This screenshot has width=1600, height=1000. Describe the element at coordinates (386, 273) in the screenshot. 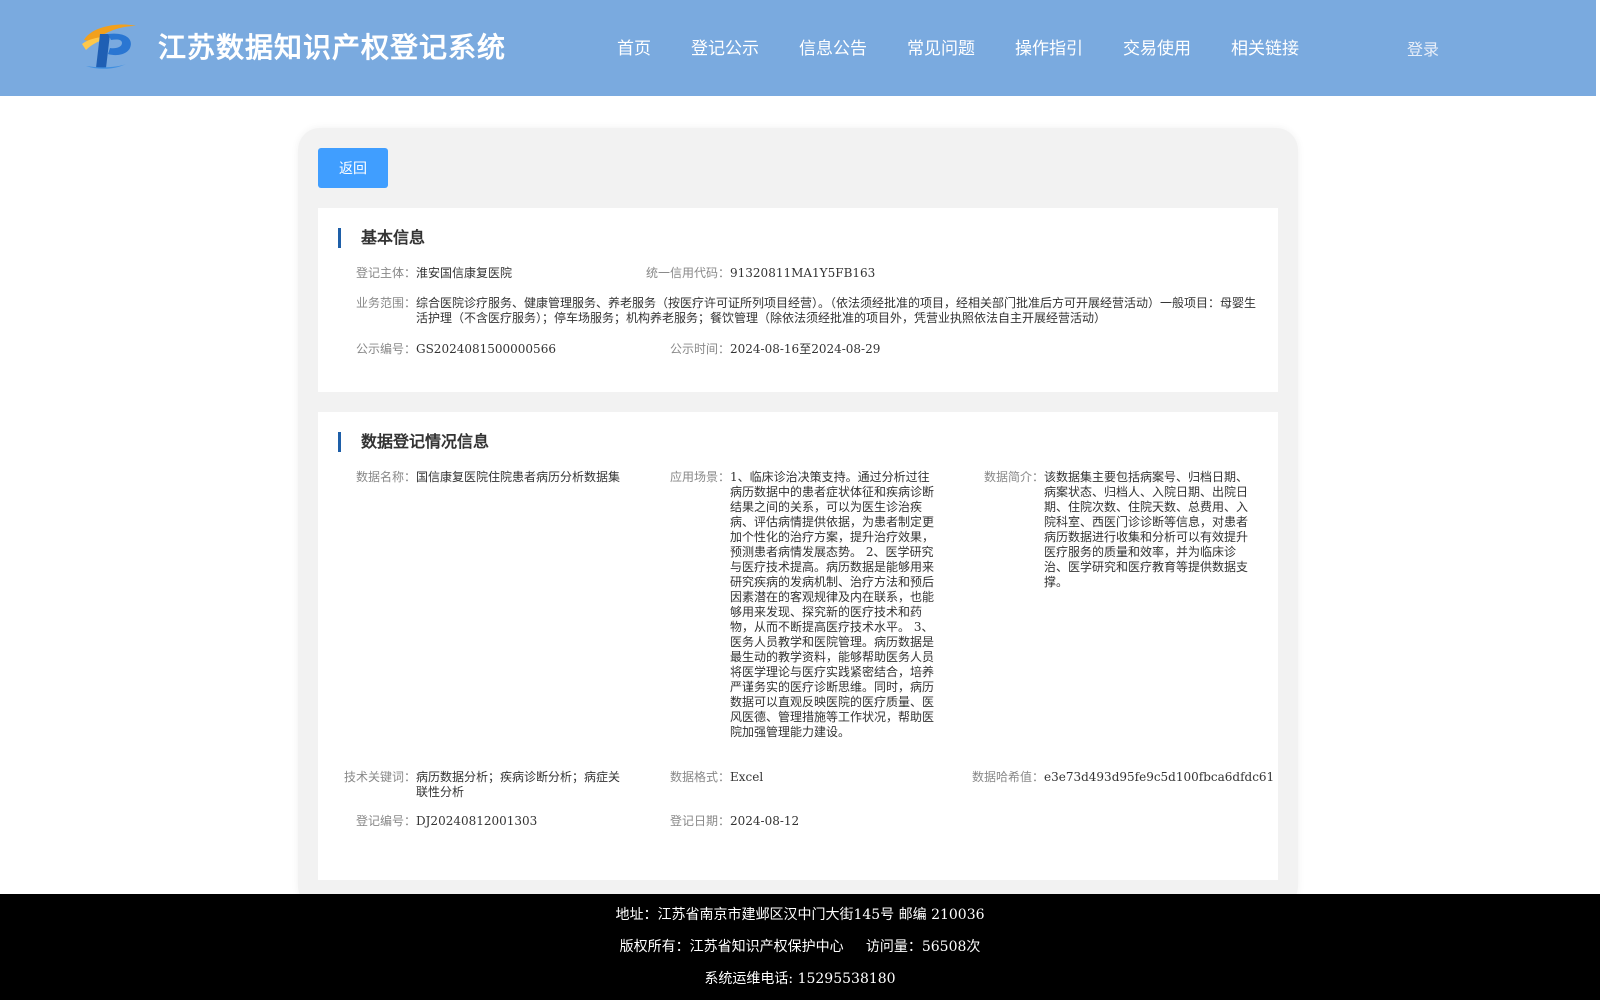

I see `field-label: 登记主体：` at that location.